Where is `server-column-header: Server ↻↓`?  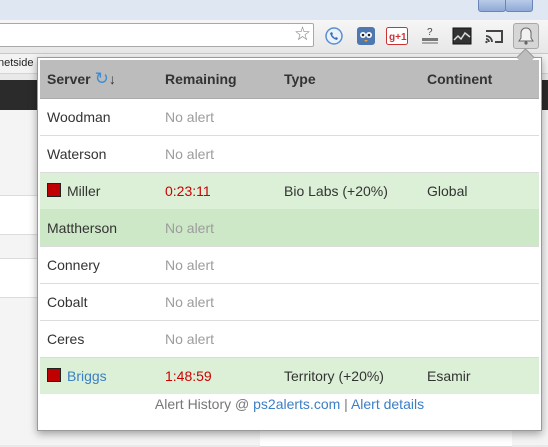
server-column-header: Server ↻↓ is located at coordinates (99, 79).